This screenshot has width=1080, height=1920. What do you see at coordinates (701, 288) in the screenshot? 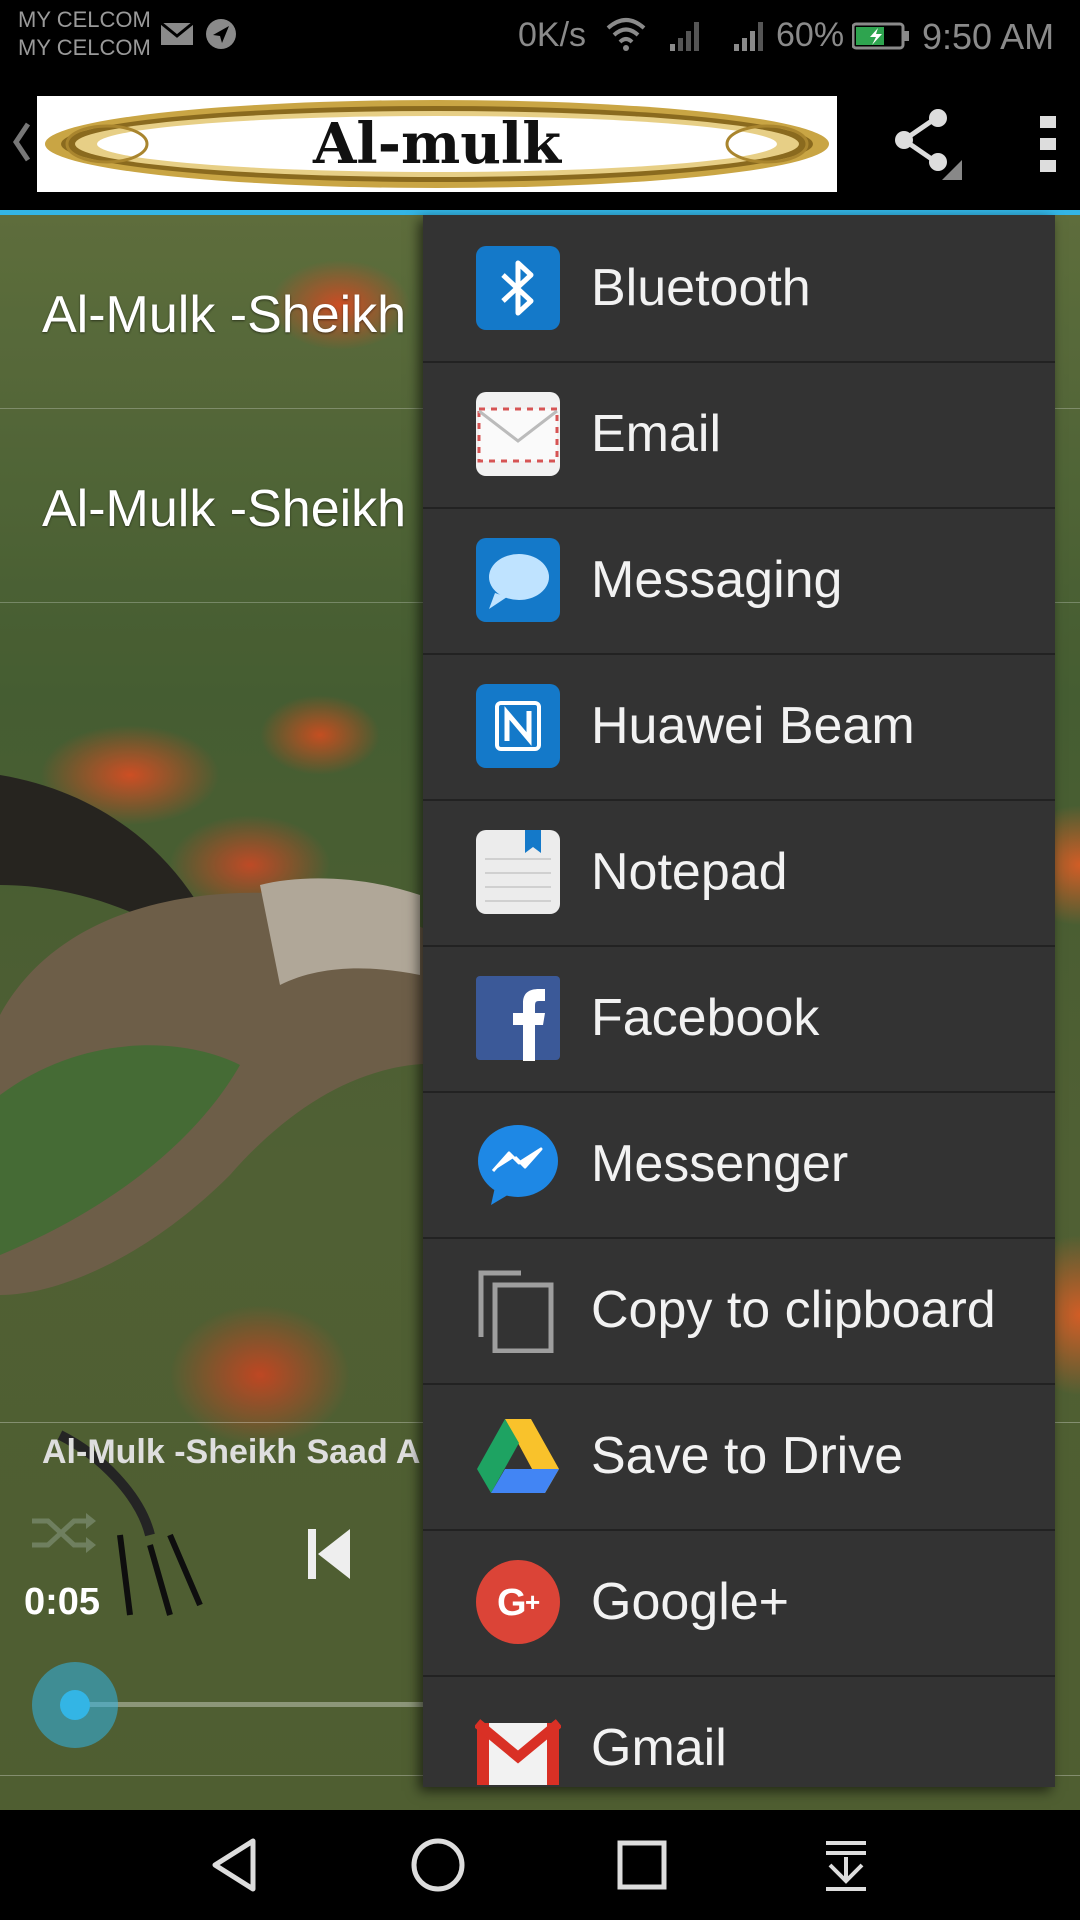
I see `share-option-label: Bluetooth` at bounding box center [701, 288].